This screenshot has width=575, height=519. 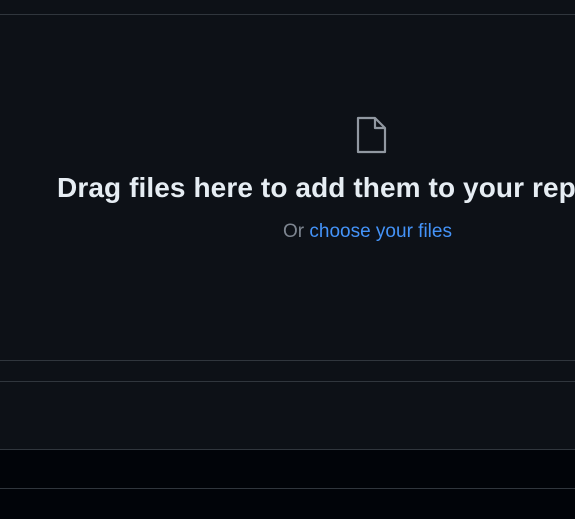 What do you see at coordinates (287, 371) in the screenshot?
I see `divider-band` at bounding box center [287, 371].